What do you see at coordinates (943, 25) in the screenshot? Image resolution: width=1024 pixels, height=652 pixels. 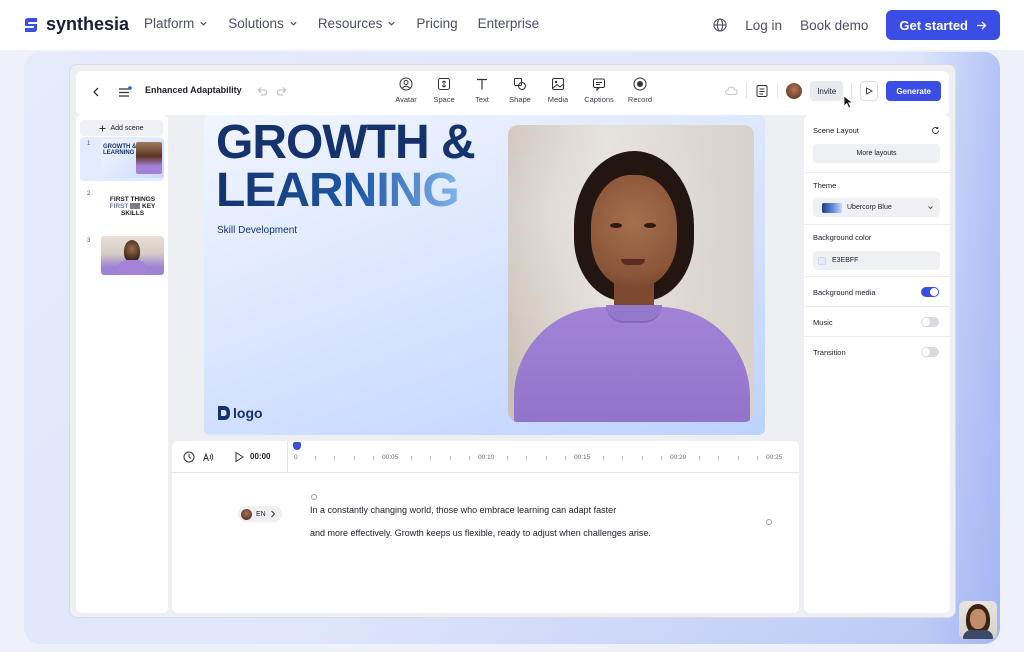 I see `get-started-button: Get started` at bounding box center [943, 25].